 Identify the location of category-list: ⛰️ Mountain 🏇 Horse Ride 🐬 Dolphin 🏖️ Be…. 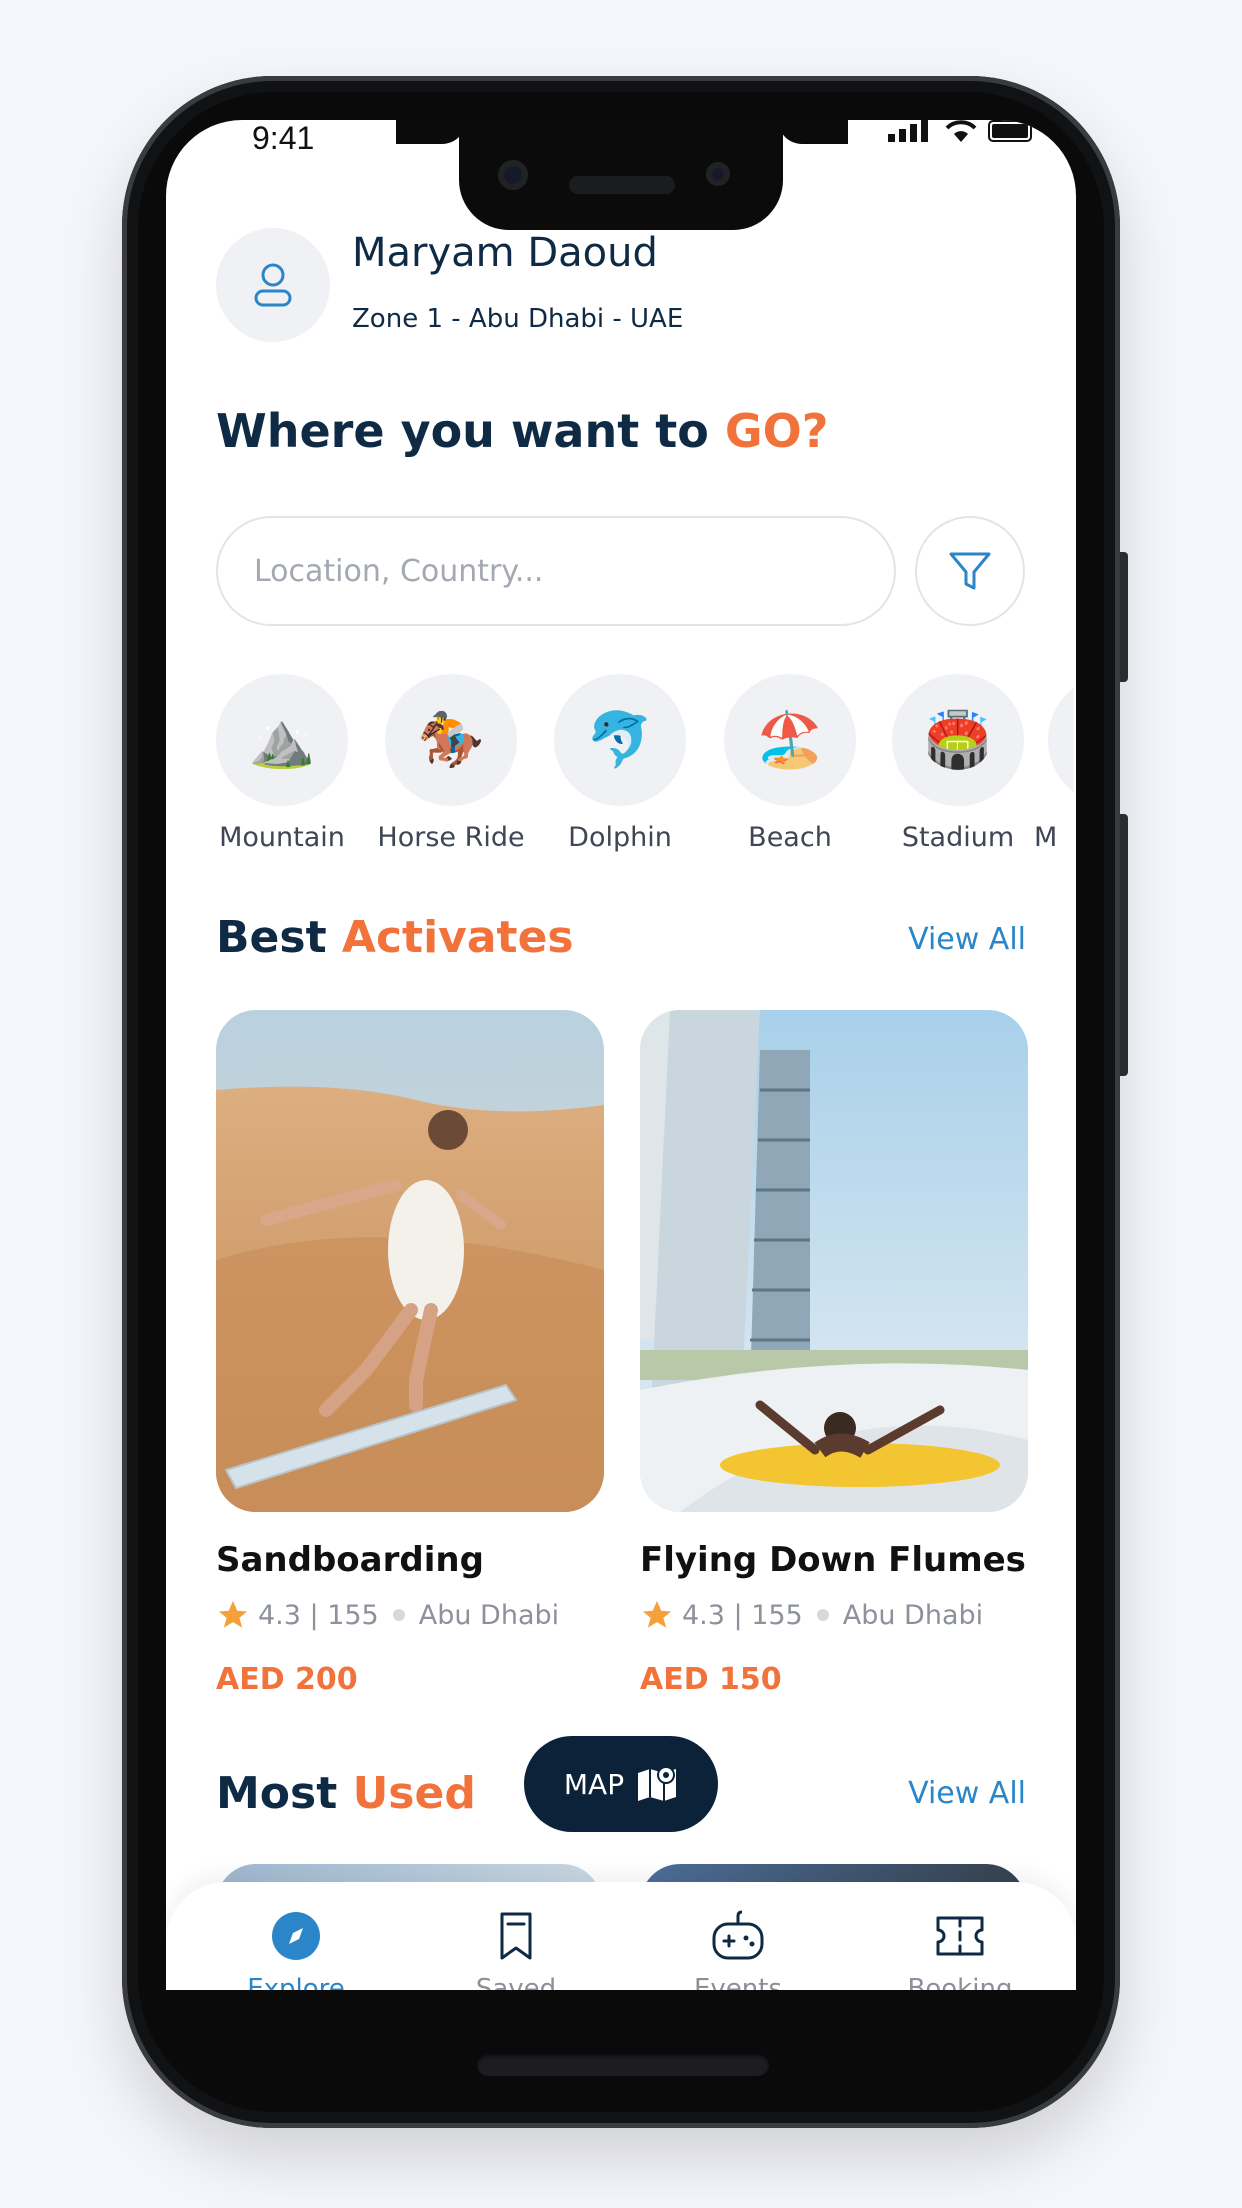
(646, 769).